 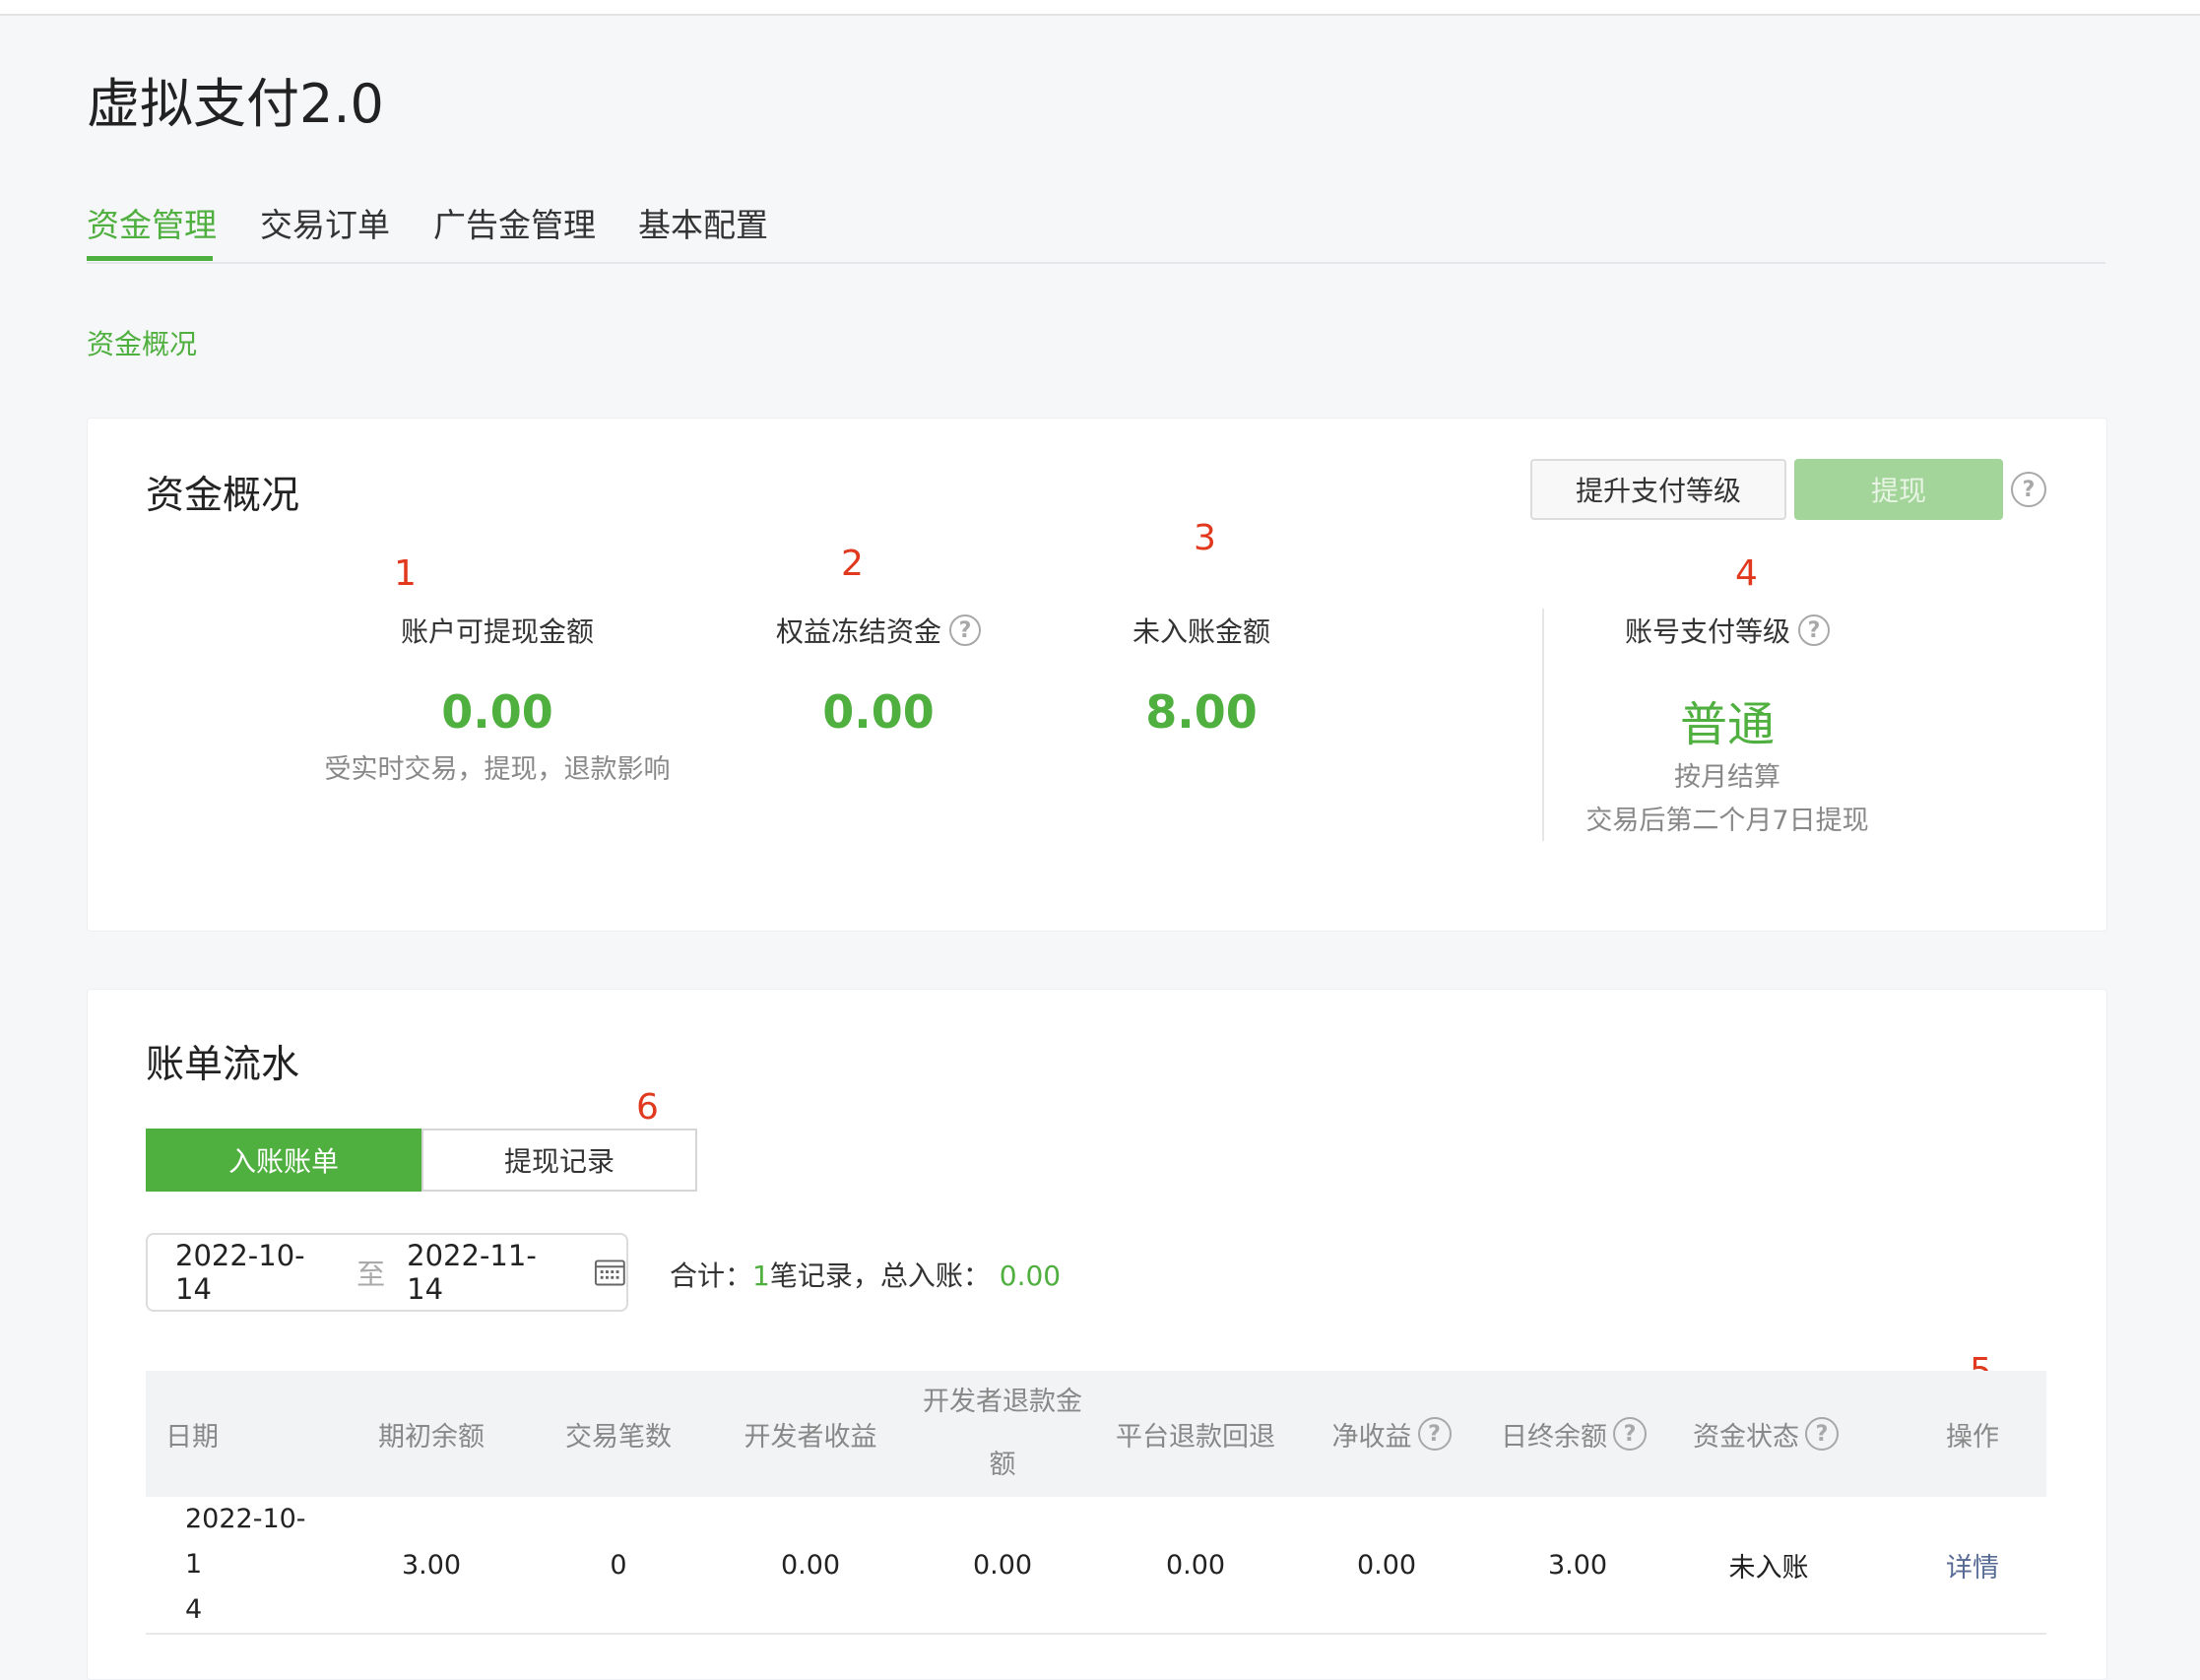 I want to click on summary-count: 1, so click(x=761, y=1276).